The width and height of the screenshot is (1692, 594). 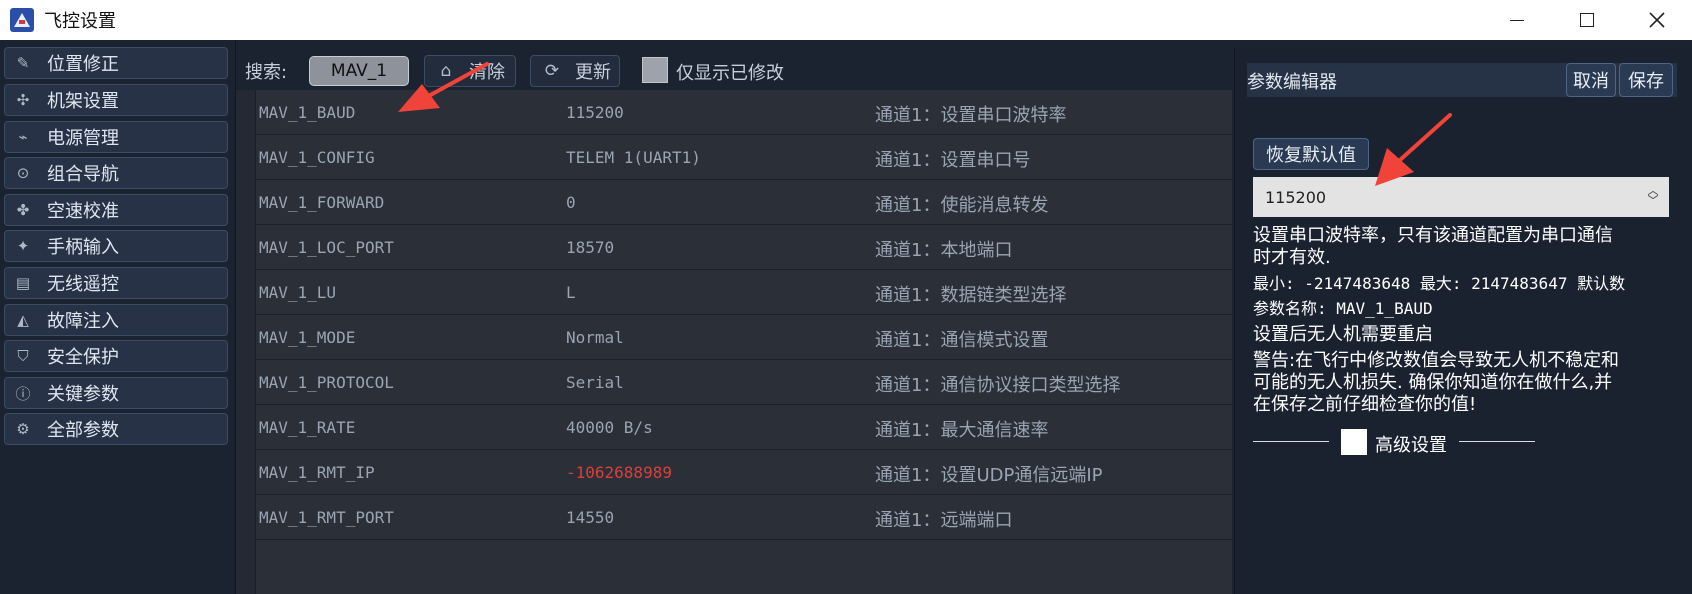 What do you see at coordinates (744, 157) in the screenshot?
I see `table-row: MAV_1_CONFIG TELEM 1(UART1) 通道1：设置串口号` at bounding box center [744, 157].